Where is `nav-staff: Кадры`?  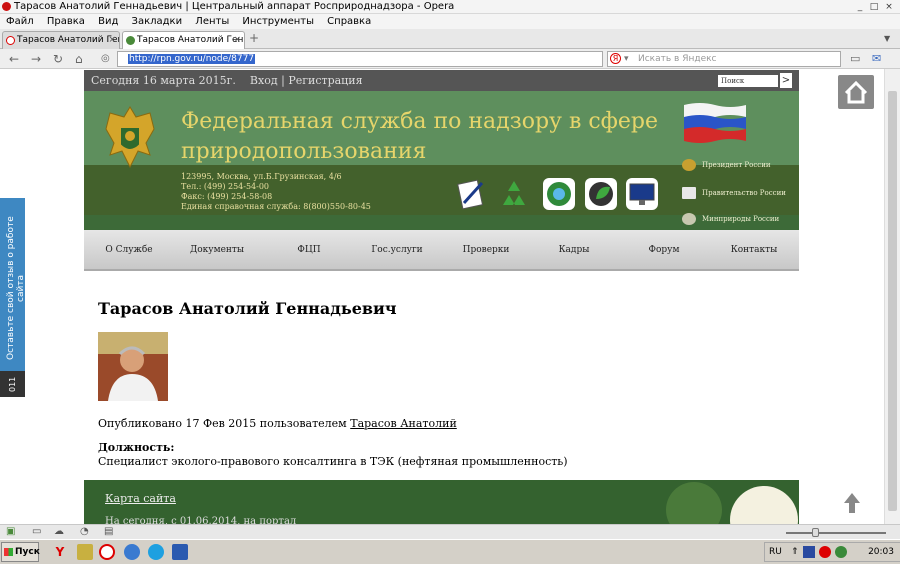 nav-staff: Кадры is located at coordinates (574, 250).